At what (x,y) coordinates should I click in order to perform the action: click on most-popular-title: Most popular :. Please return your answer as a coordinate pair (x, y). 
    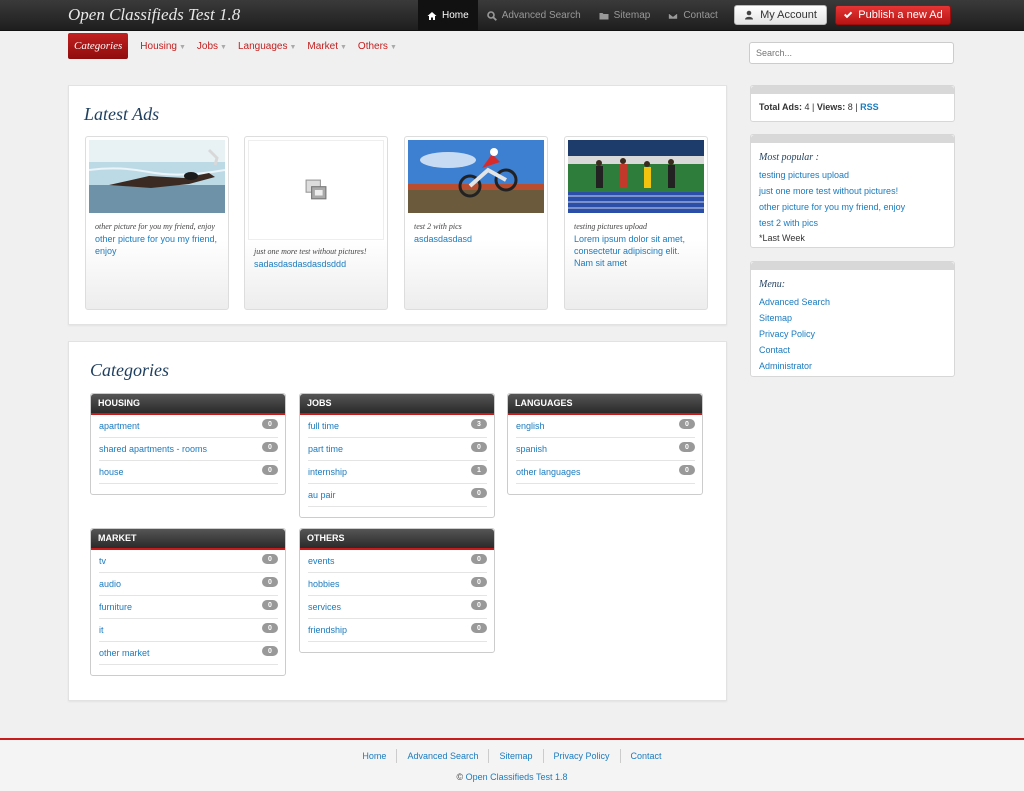
    Looking at the image, I should click on (789, 157).